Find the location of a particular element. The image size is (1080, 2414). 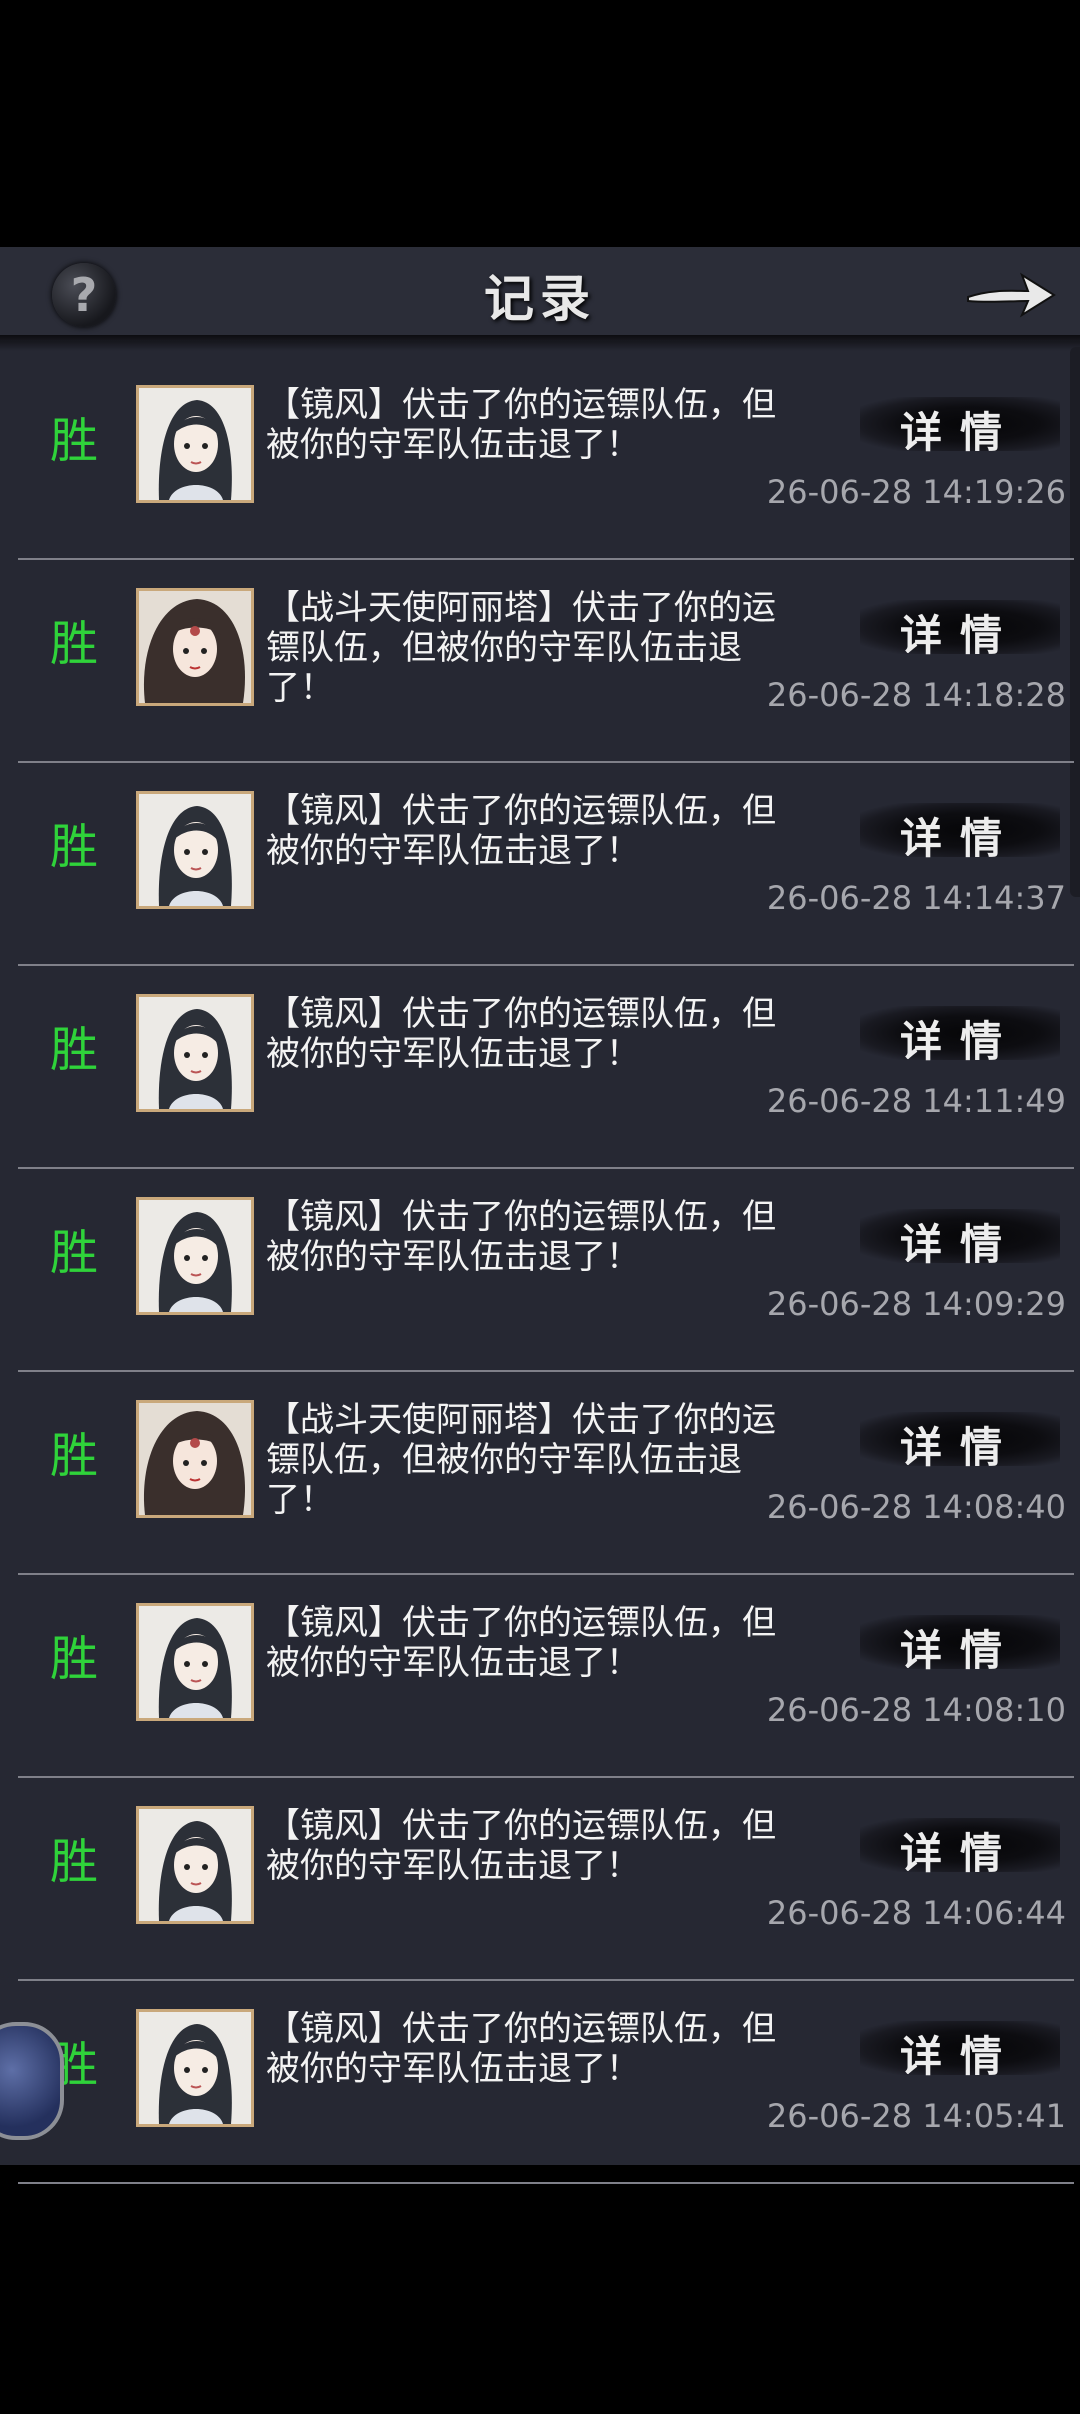

record-time: 26-06-28 14:11:49 is located at coordinates (916, 1101).